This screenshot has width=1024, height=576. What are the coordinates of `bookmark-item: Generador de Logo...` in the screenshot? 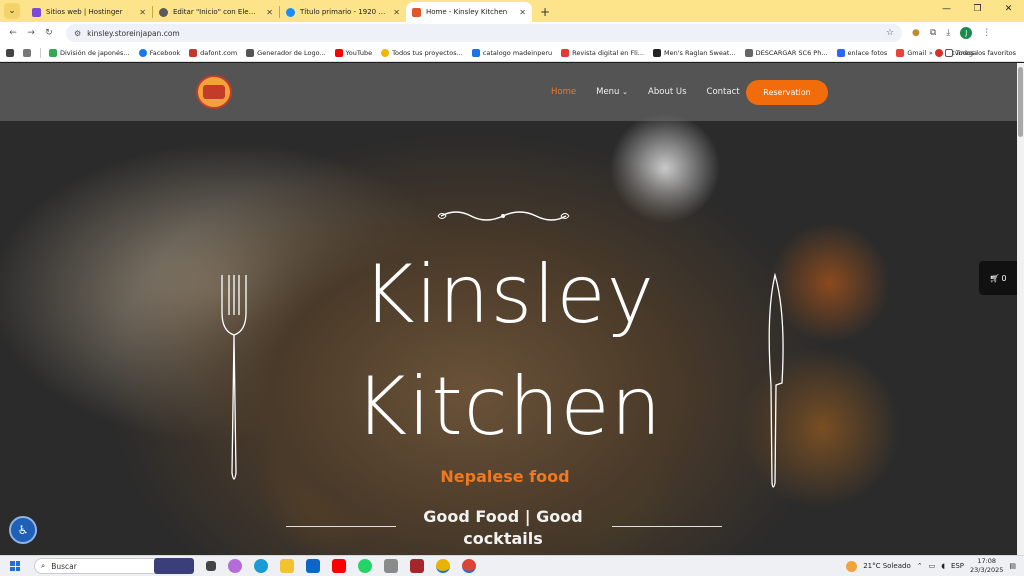 It's located at (286, 52).